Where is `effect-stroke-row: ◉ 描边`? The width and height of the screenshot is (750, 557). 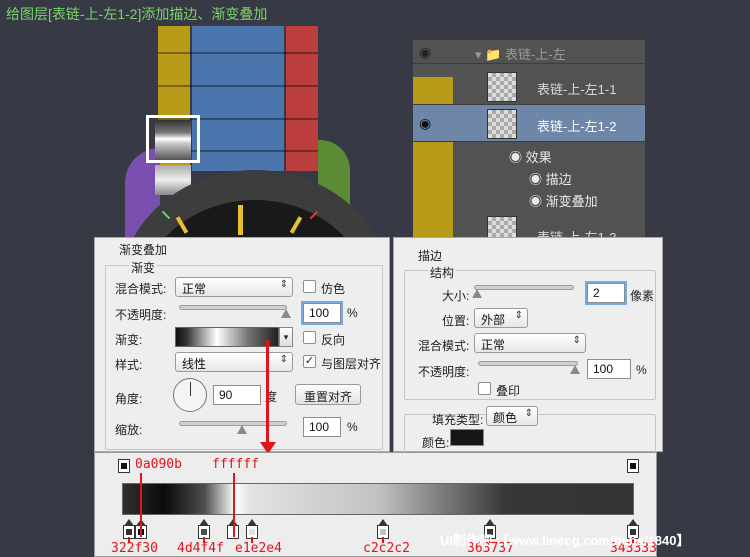
effect-stroke-row: ◉ 描边 is located at coordinates (550, 178).